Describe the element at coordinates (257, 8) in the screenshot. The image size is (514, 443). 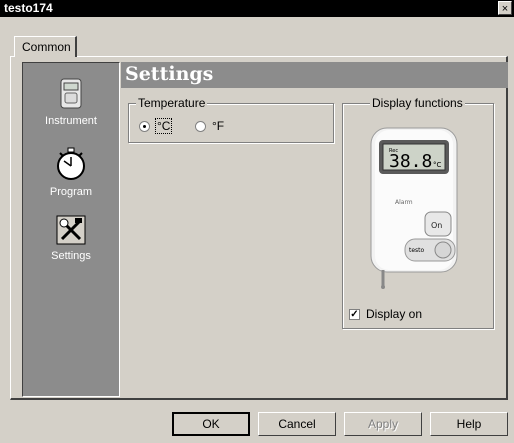
I see `title-bar: testo174 ×` at that location.